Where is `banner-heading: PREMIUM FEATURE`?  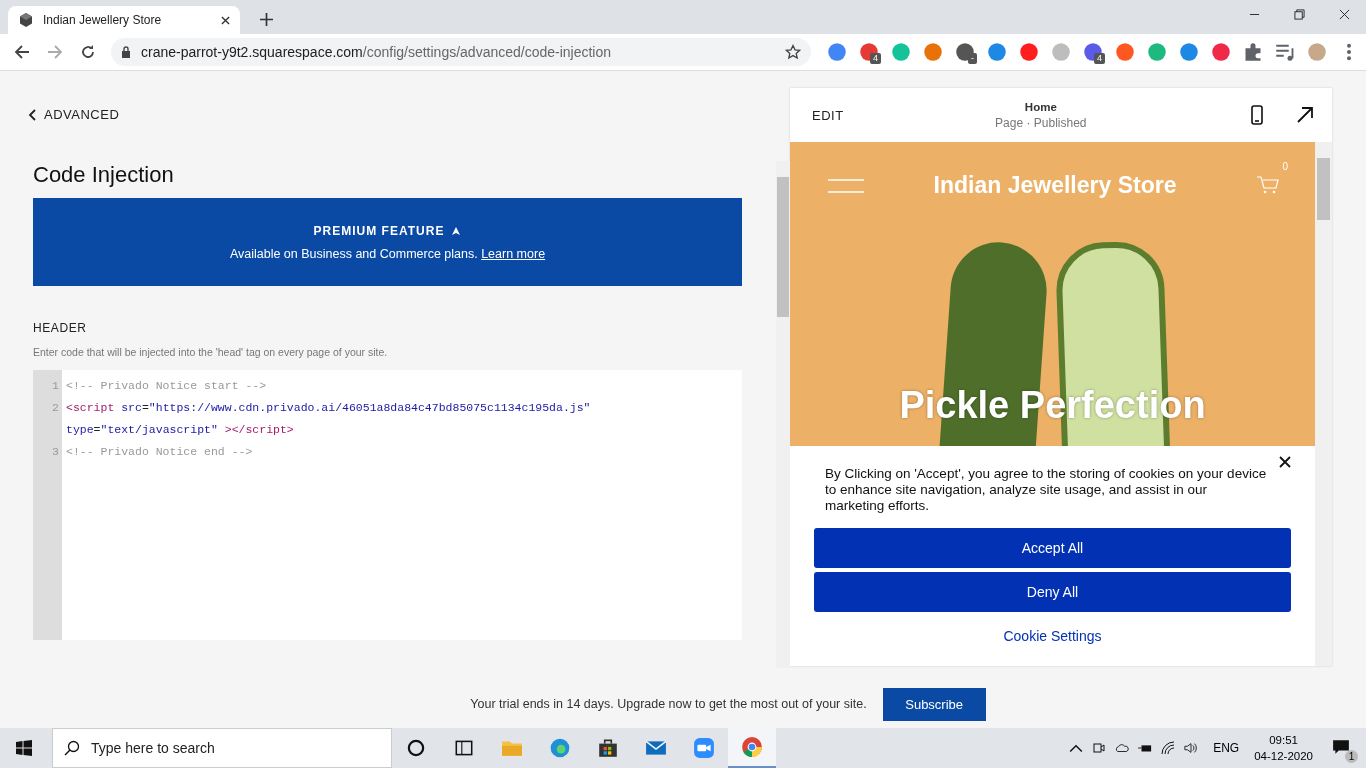
banner-heading: PREMIUM FEATURE is located at coordinates (379, 230).